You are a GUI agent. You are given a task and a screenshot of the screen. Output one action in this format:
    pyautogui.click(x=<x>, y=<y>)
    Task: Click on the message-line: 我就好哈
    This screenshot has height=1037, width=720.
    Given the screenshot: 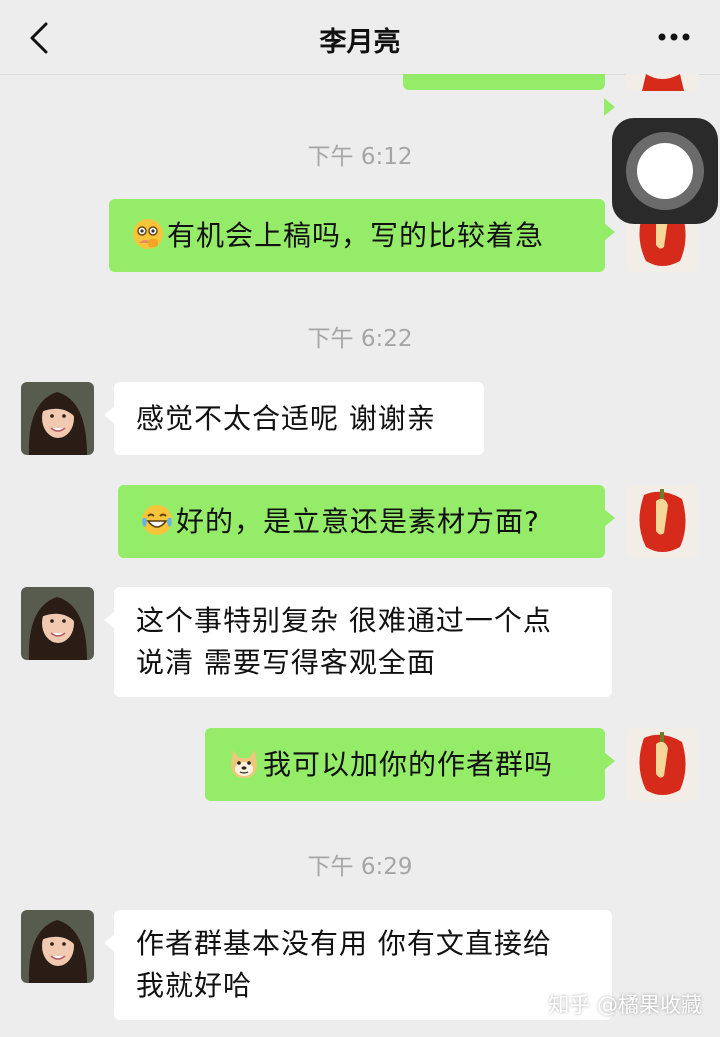 What is the action you would take?
    pyautogui.click(x=194, y=985)
    